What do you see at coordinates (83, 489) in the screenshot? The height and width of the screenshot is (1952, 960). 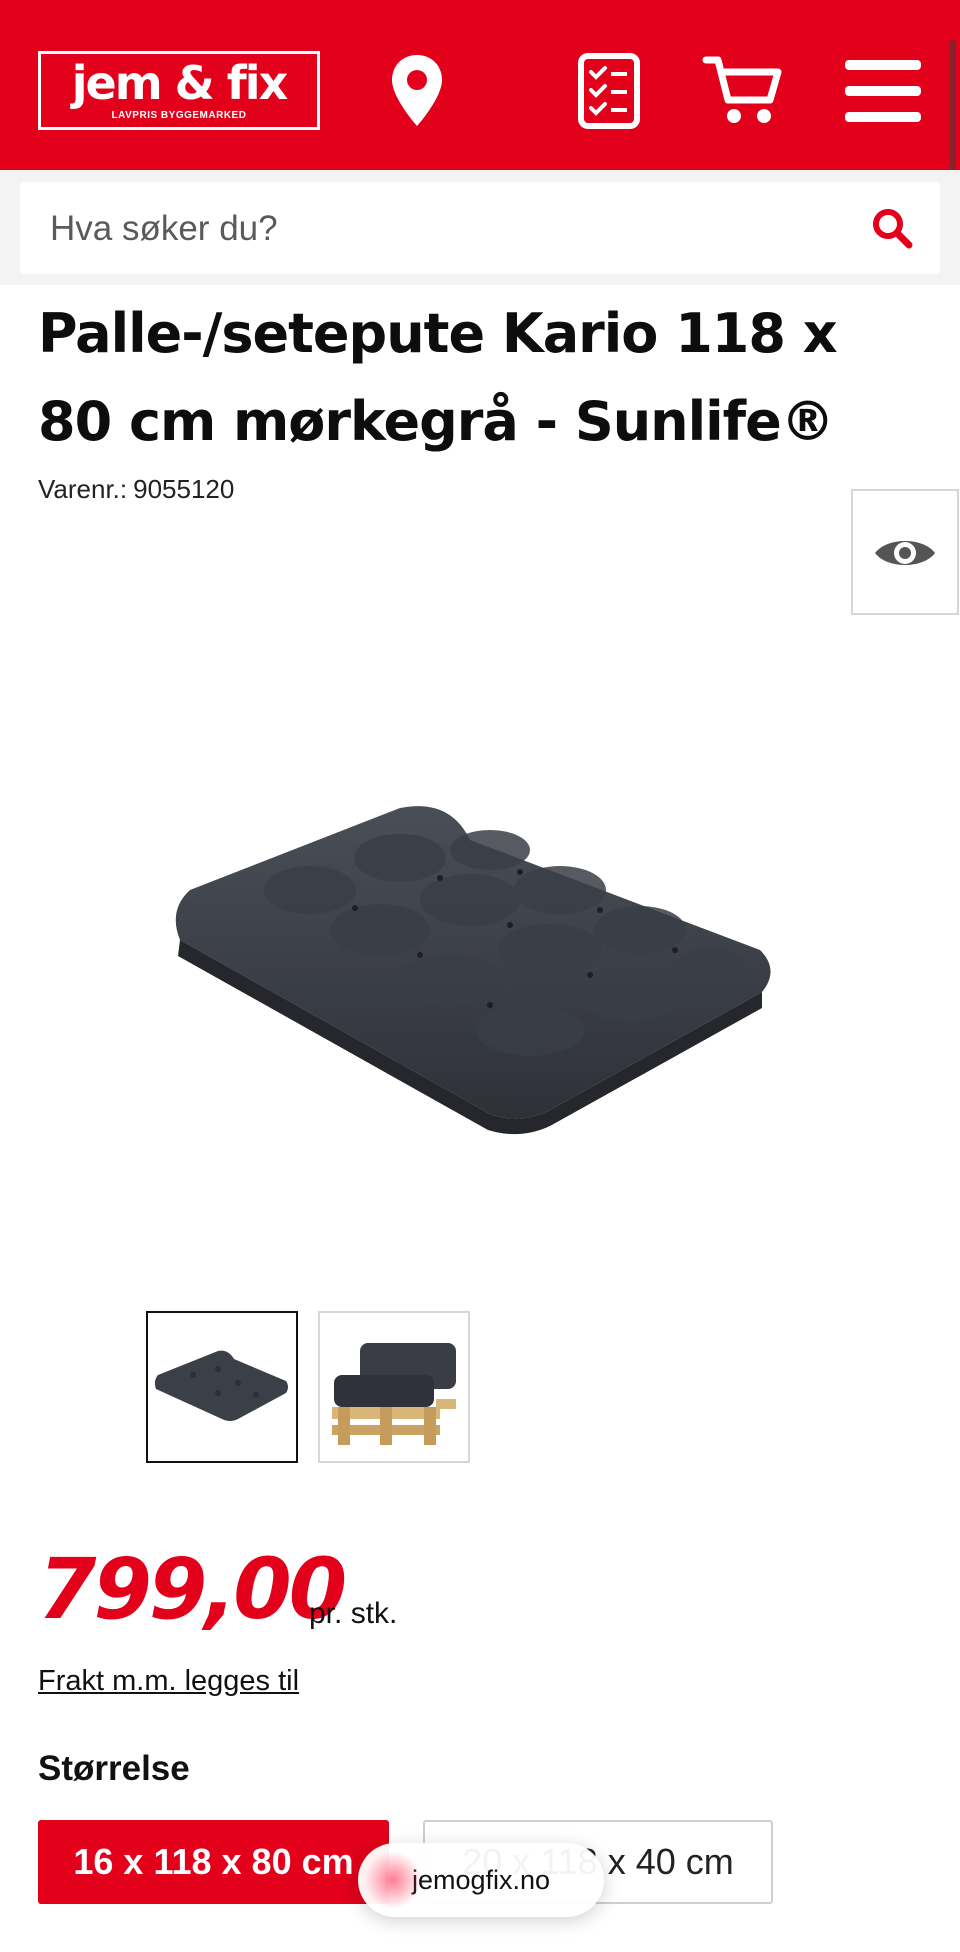 I see `sku-label: Varenr.:` at bounding box center [83, 489].